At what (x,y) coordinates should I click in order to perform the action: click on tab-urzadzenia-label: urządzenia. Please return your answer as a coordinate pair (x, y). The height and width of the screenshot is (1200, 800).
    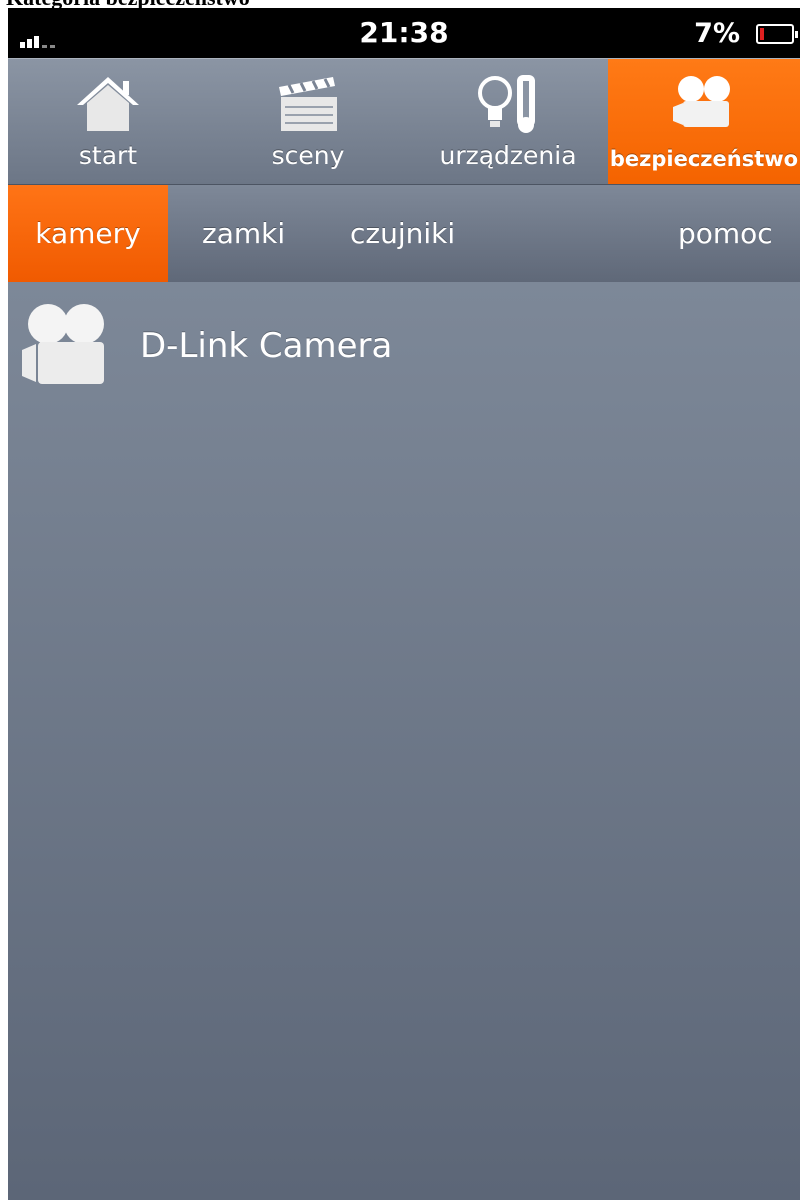
    Looking at the image, I should click on (508, 155).